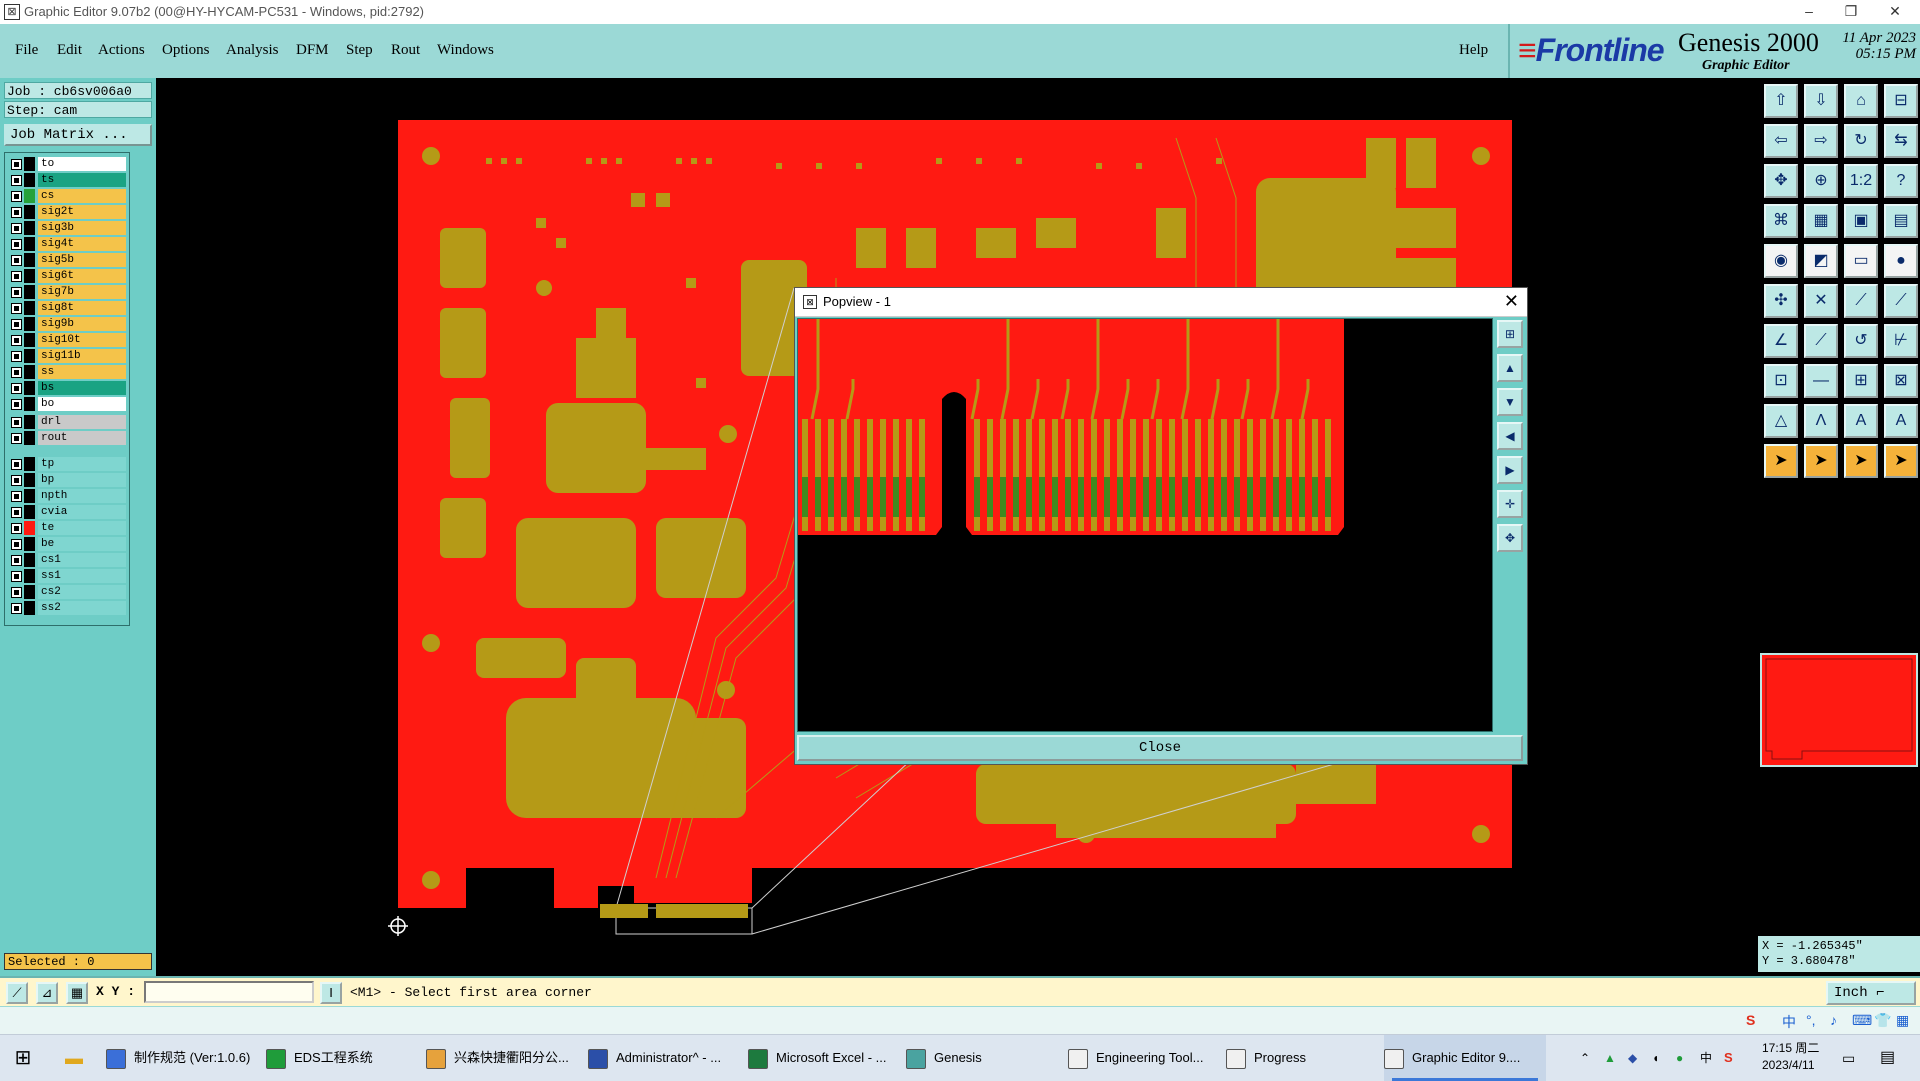 This screenshot has height=1081, width=1920. What do you see at coordinates (1661, 1058) in the screenshot?
I see `tray-volume-icon: ◖` at bounding box center [1661, 1058].